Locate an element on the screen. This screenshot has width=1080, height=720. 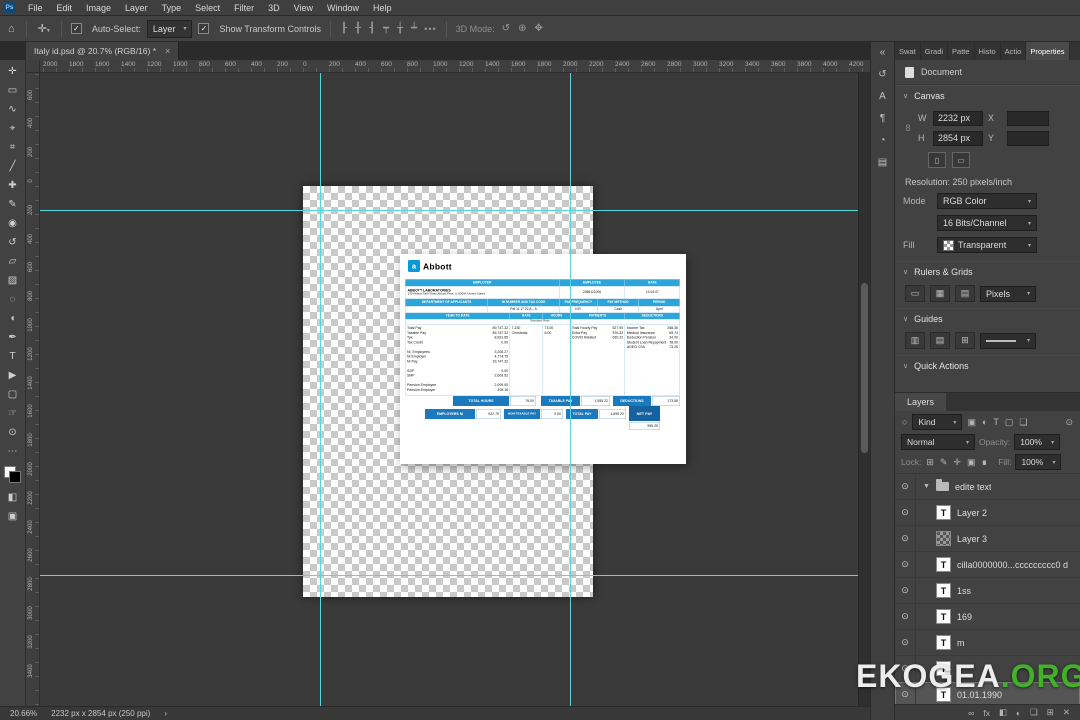
clone-stamp-tool: ◉ is located at coordinates (13, 223).